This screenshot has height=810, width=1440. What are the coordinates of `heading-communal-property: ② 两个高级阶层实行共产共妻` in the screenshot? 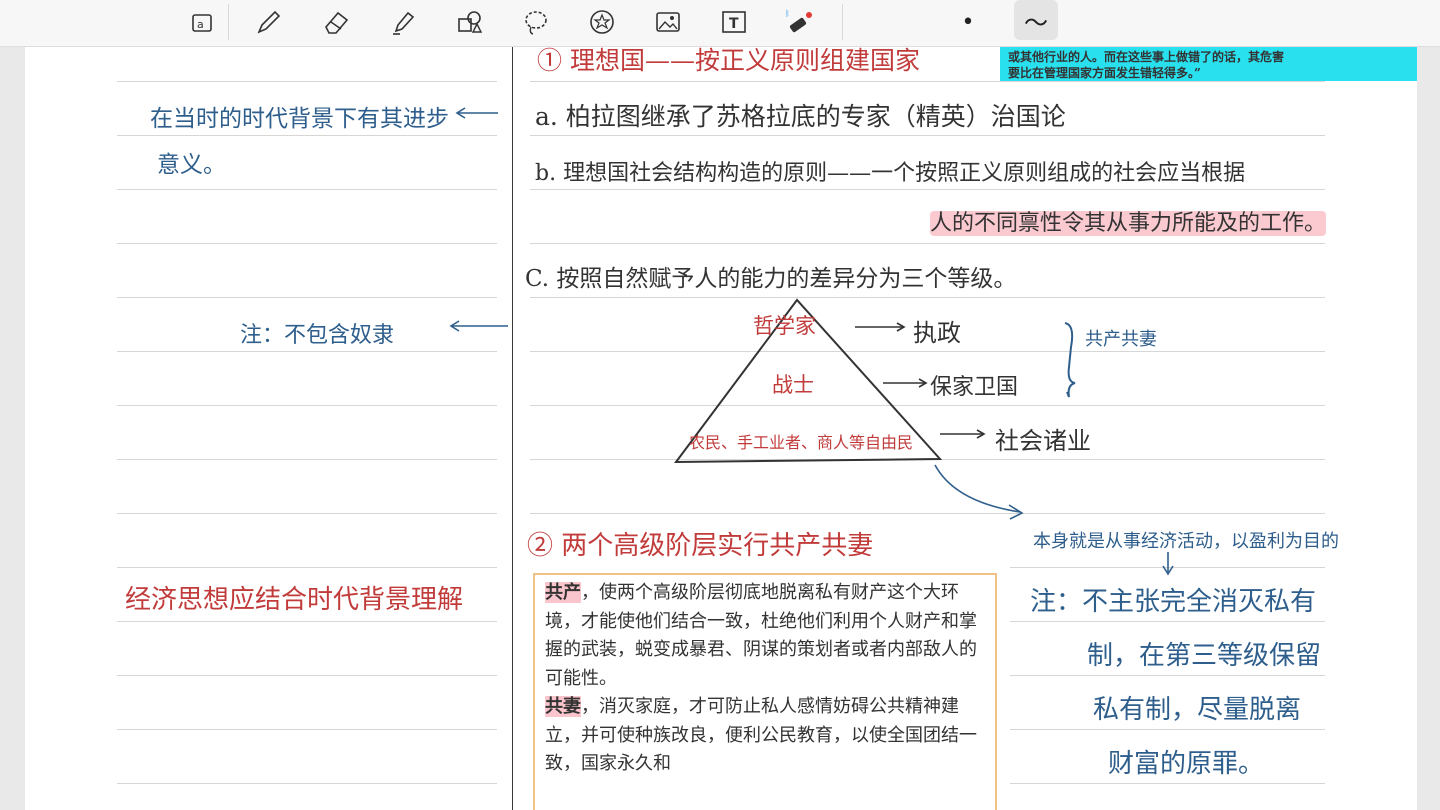 It's located at (700, 546).